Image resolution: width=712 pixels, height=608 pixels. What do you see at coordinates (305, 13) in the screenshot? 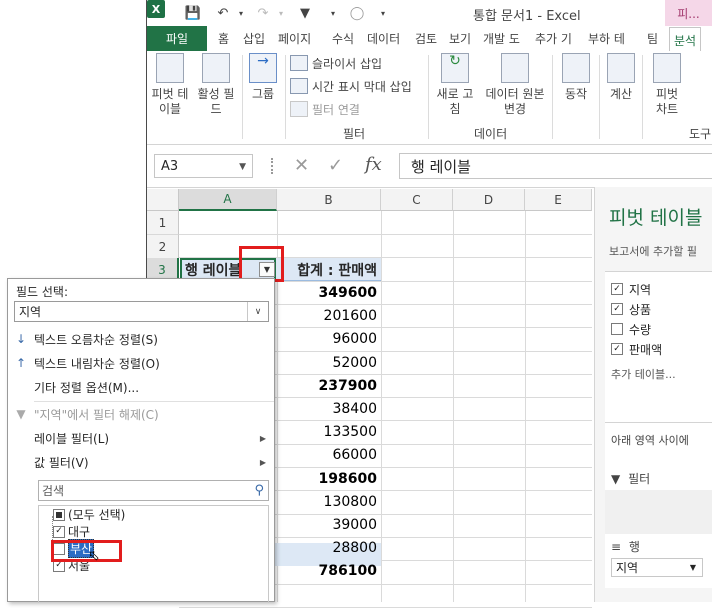
I see `sort-filter-icon: ▼` at bounding box center [305, 13].